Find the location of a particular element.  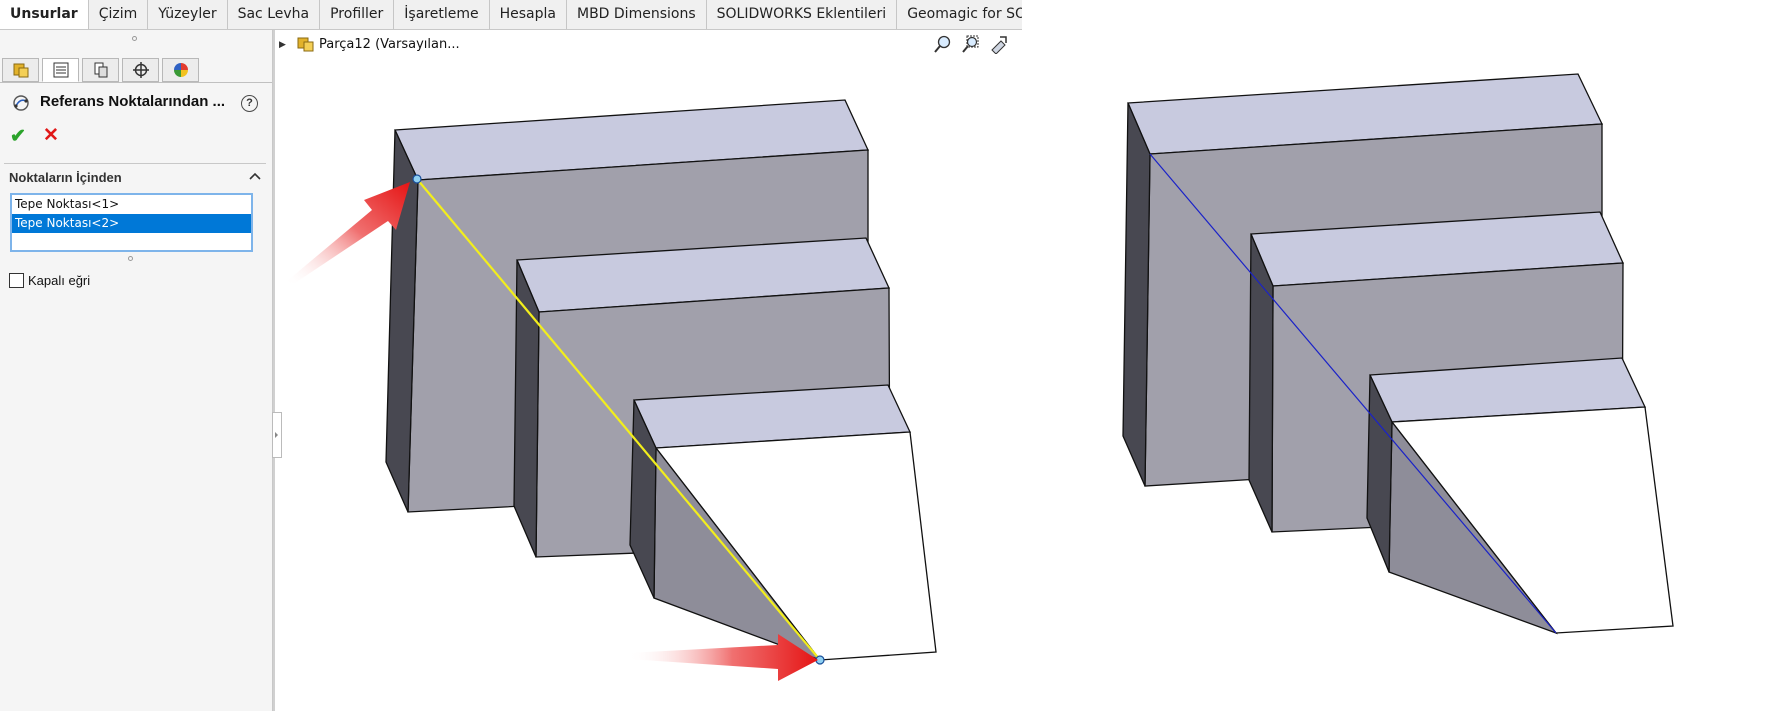

closed-curve-checkbox is located at coordinates (16, 280).